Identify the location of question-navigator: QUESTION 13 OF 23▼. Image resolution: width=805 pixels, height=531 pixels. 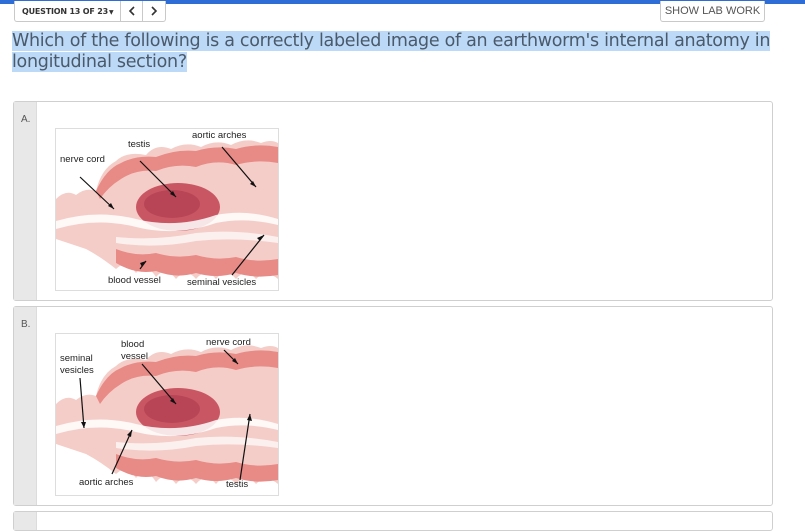
(90, 11).